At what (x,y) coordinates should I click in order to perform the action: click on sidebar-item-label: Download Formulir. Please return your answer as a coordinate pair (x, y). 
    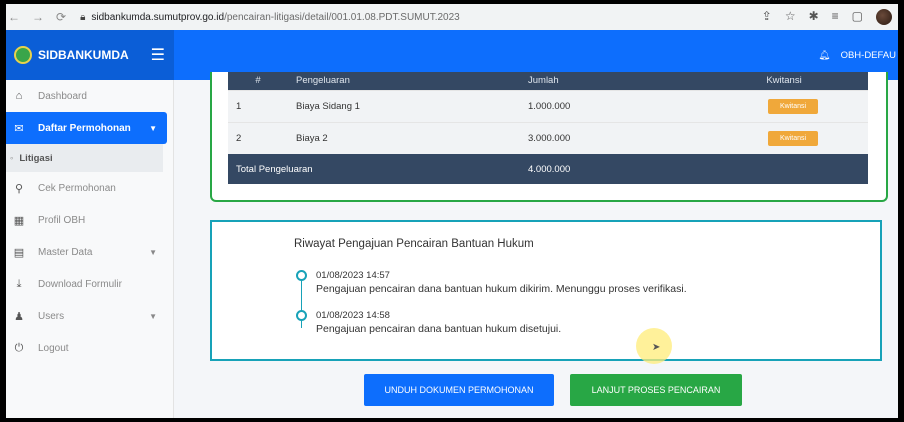
    Looking at the image, I should click on (80, 284).